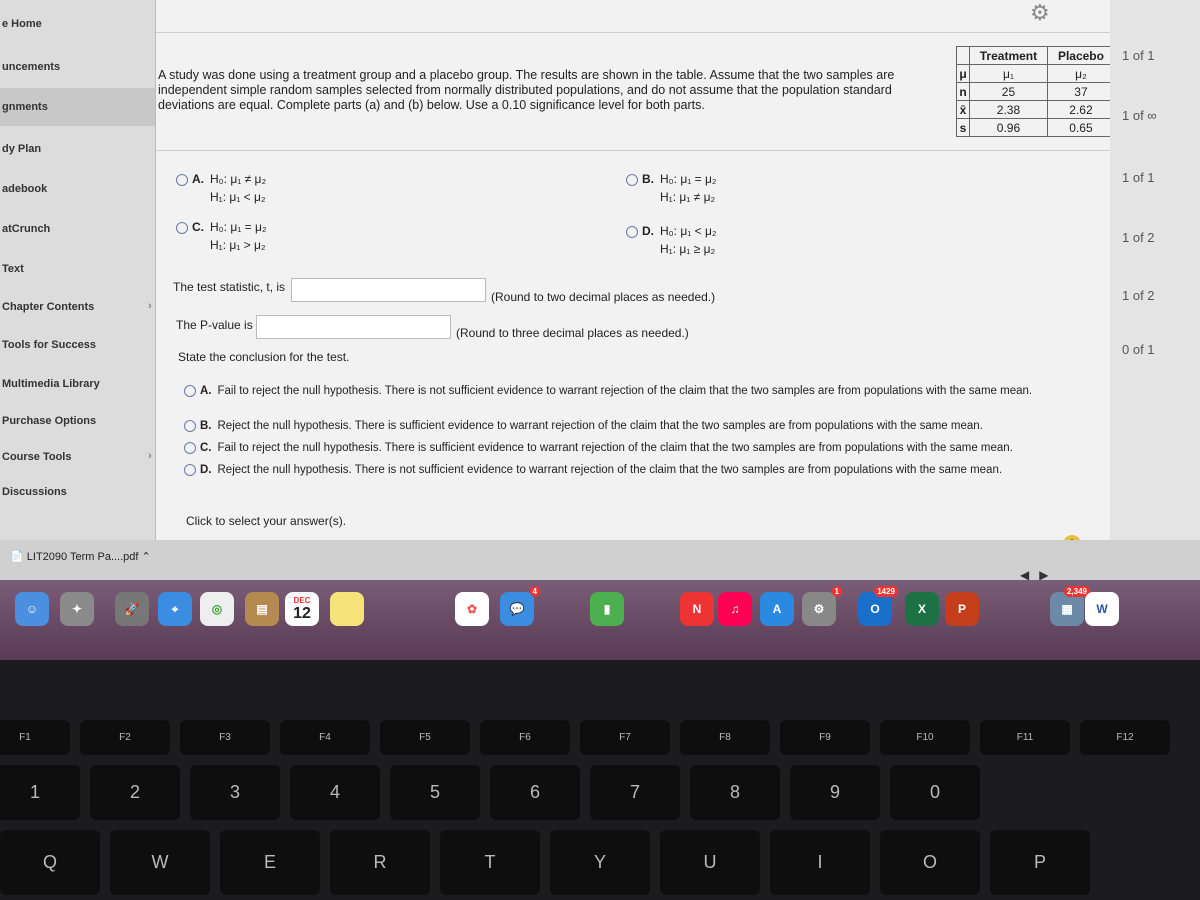  What do you see at coordinates (388, 290) in the screenshot?
I see `test-stat-input` at bounding box center [388, 290].